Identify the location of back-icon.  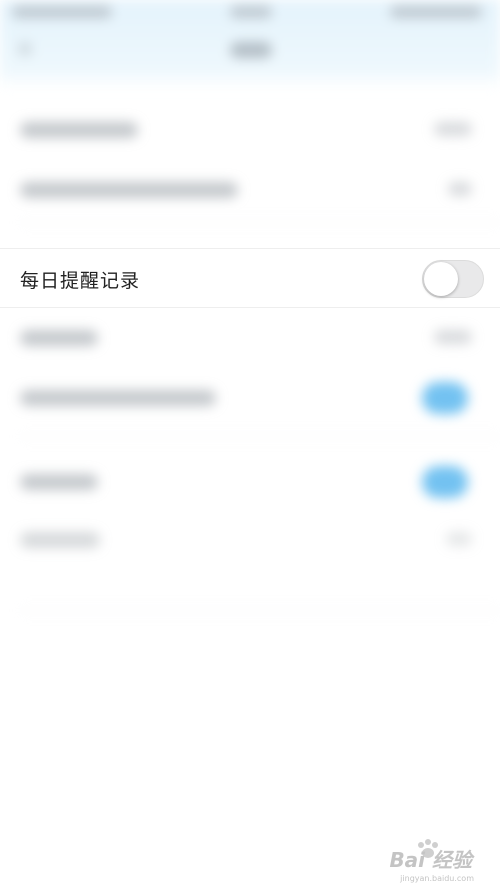
(25, 49).